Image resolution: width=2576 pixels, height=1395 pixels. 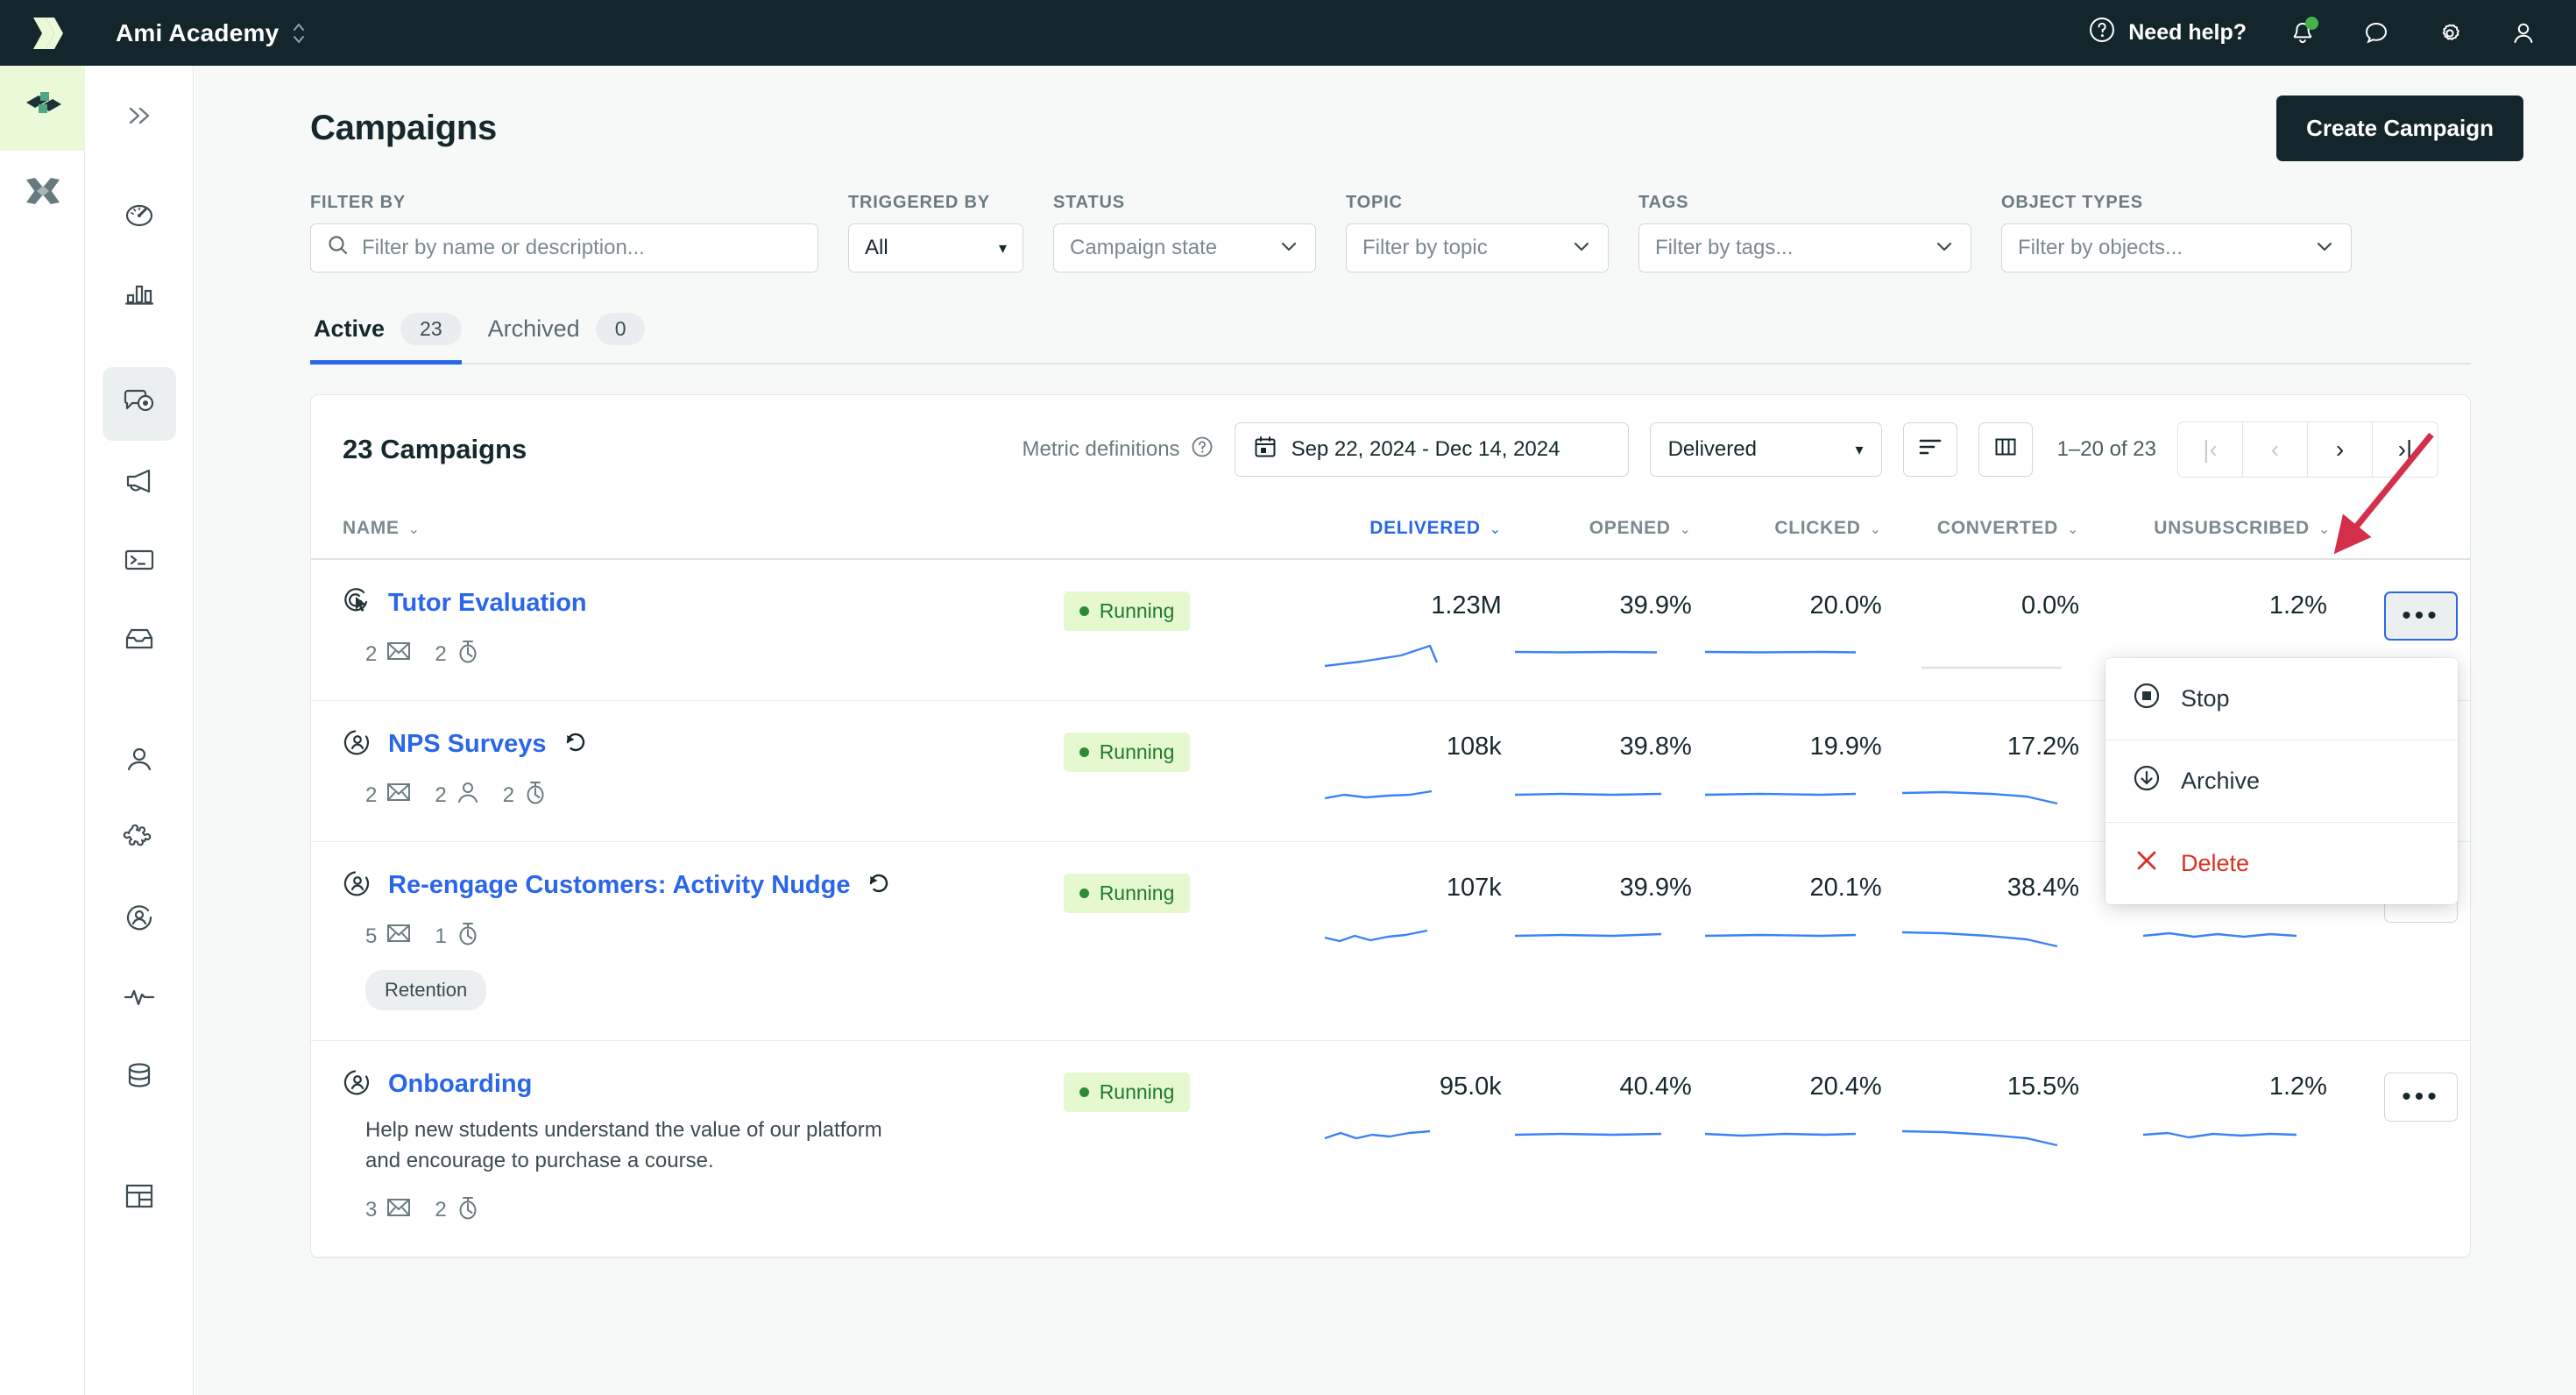 I want to click on campaign-name-link: Onboarding, so click(x=460, y=1084).